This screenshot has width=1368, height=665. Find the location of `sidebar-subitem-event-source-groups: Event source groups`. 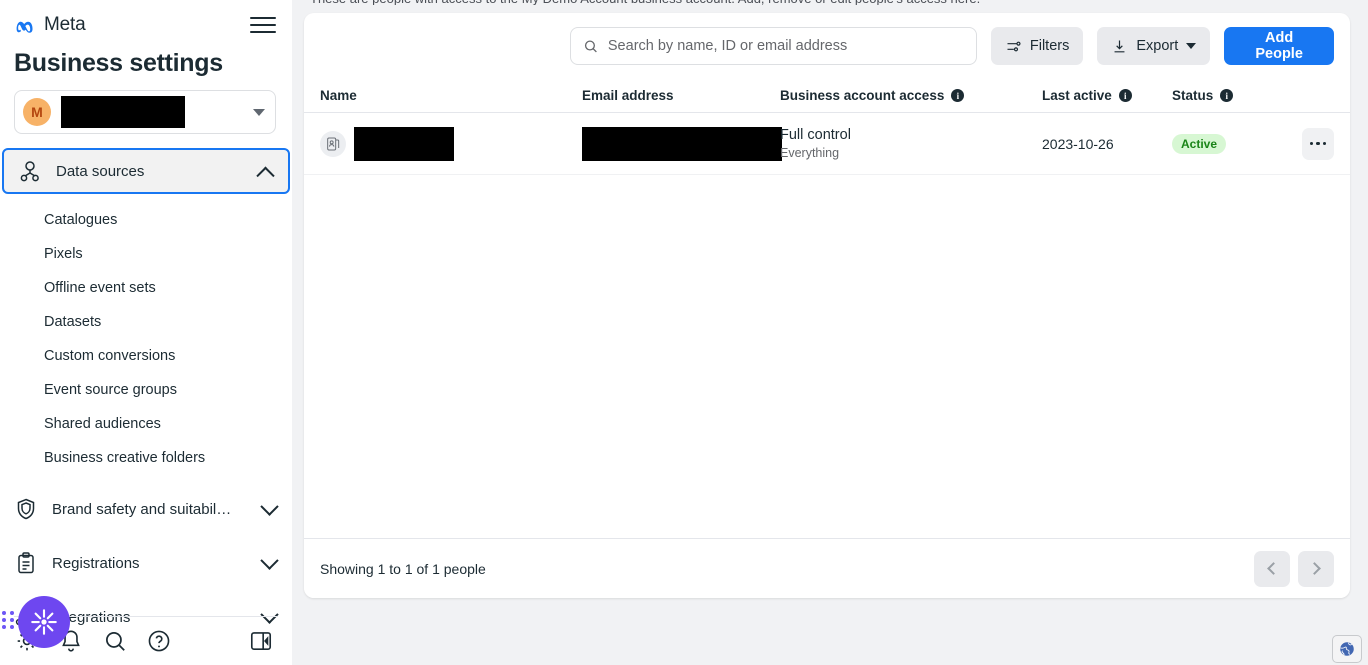

sidebar-subitem-event-source-groups: Event source groups is located at coordinates (146, 390).